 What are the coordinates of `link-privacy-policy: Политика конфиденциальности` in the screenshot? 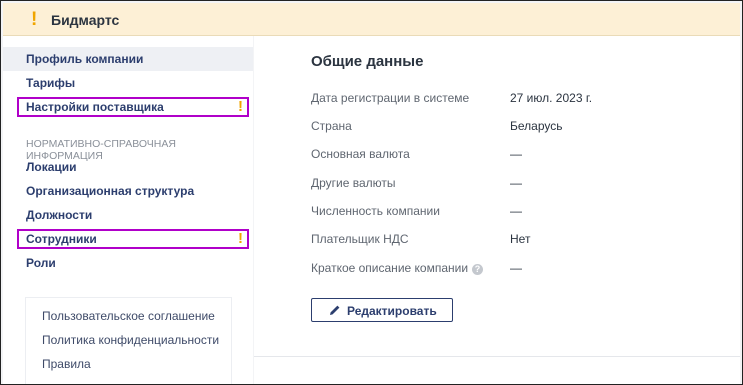 It's located at (130, 340).